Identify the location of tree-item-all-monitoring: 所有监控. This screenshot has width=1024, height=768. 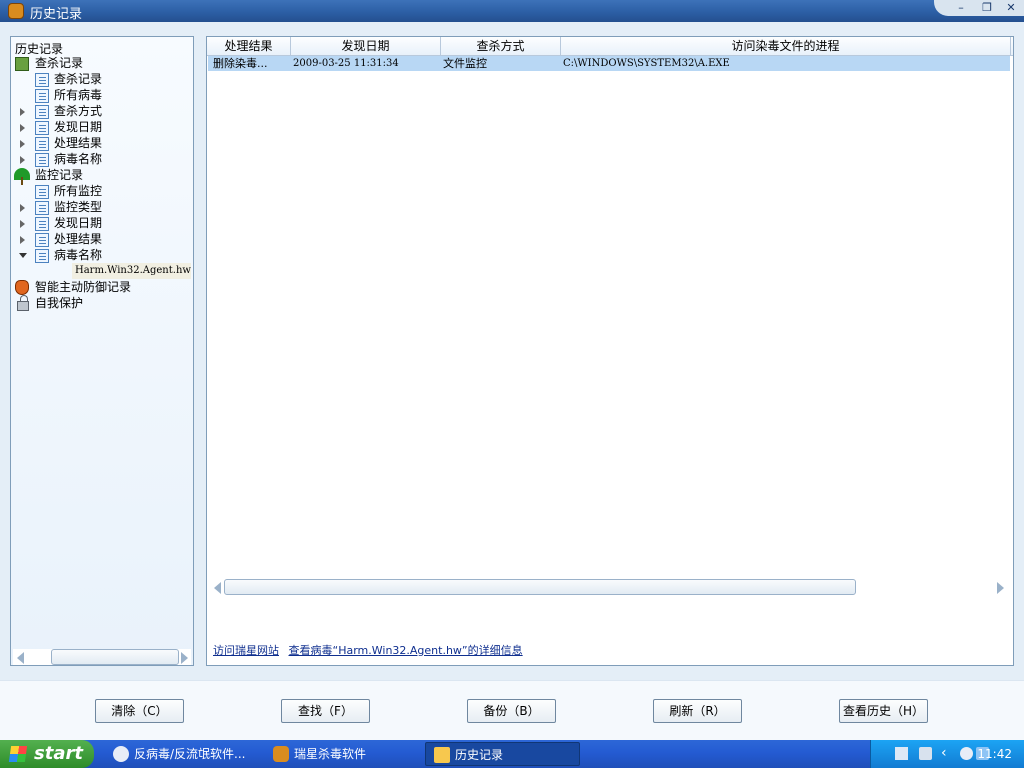
(78, 191).